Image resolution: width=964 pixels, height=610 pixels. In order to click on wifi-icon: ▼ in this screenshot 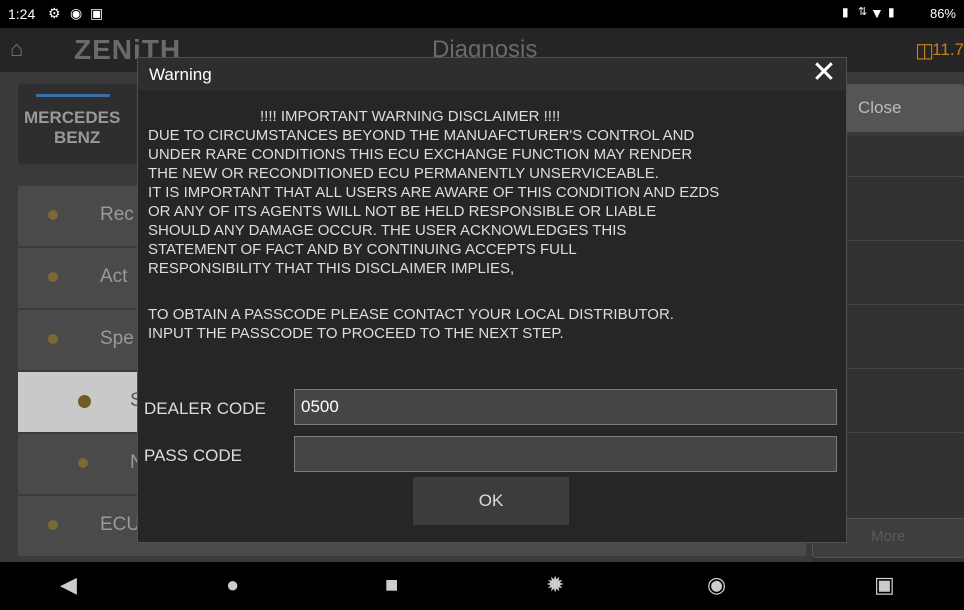, I will do `click(877, 13)`.